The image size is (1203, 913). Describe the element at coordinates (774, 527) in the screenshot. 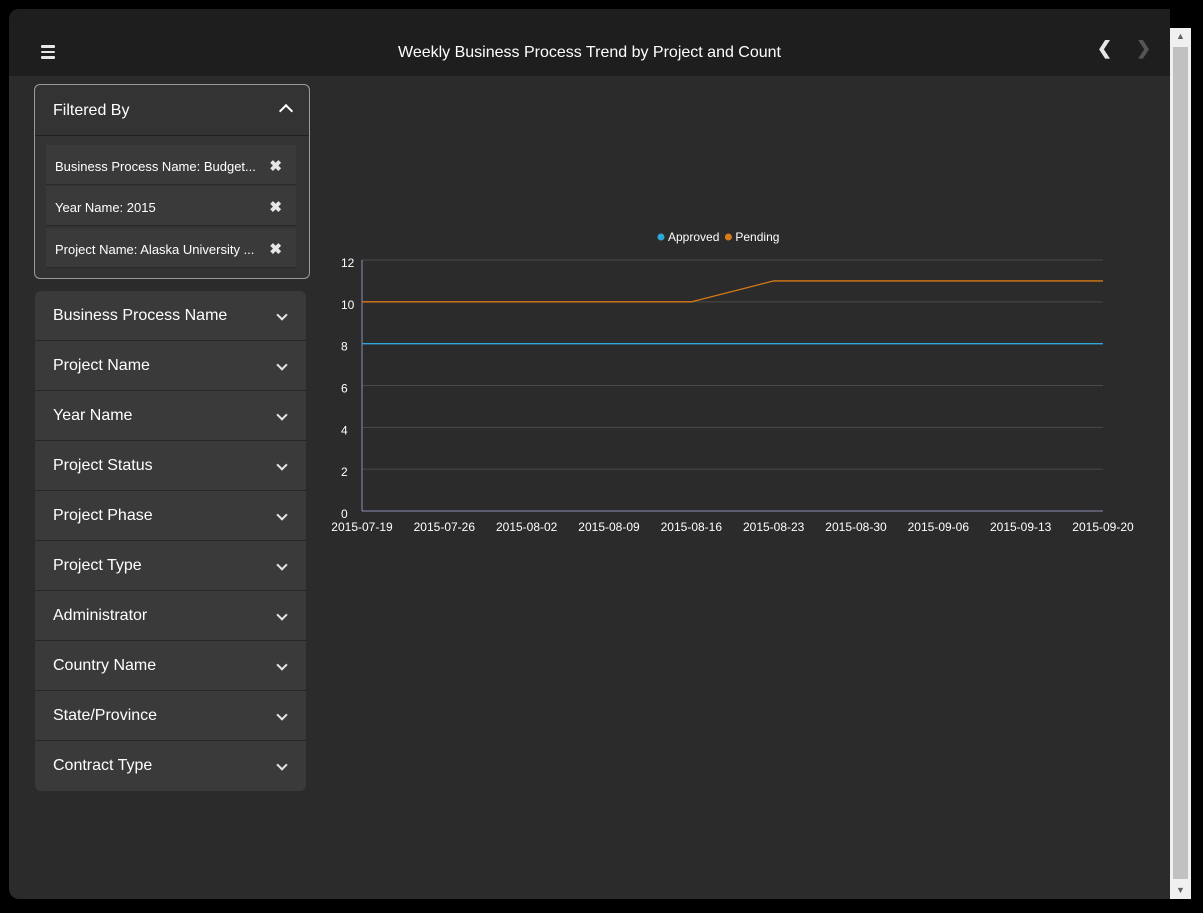

I see `x-tick-label: 2015-08-23` at that location.